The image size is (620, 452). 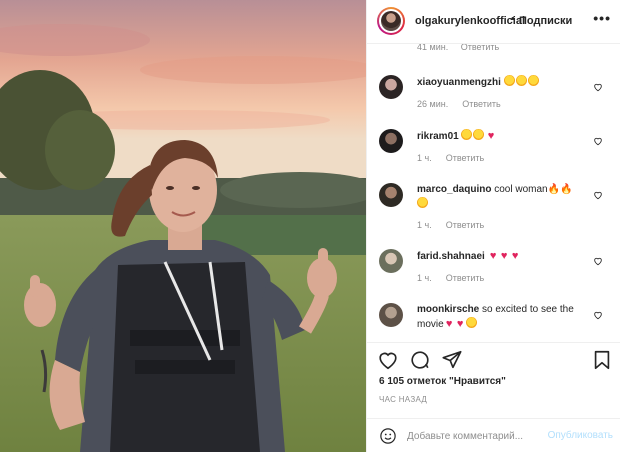 I want to click on more-options-icon: •••, so click(x=602, y=18).